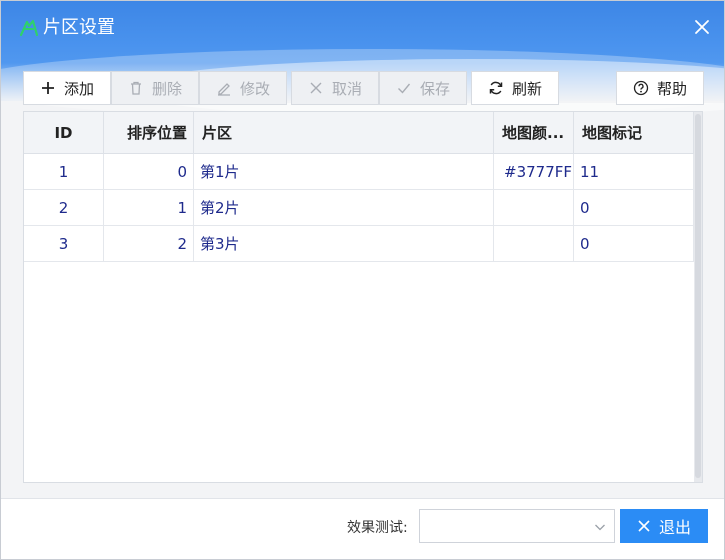 Image resolution: width=725 pixels, height=560 pixels. What do you see at coordinates (79, 27) in the screenshot?
I see `dialog-title: 片区设置` at bounding box center [79, 27].